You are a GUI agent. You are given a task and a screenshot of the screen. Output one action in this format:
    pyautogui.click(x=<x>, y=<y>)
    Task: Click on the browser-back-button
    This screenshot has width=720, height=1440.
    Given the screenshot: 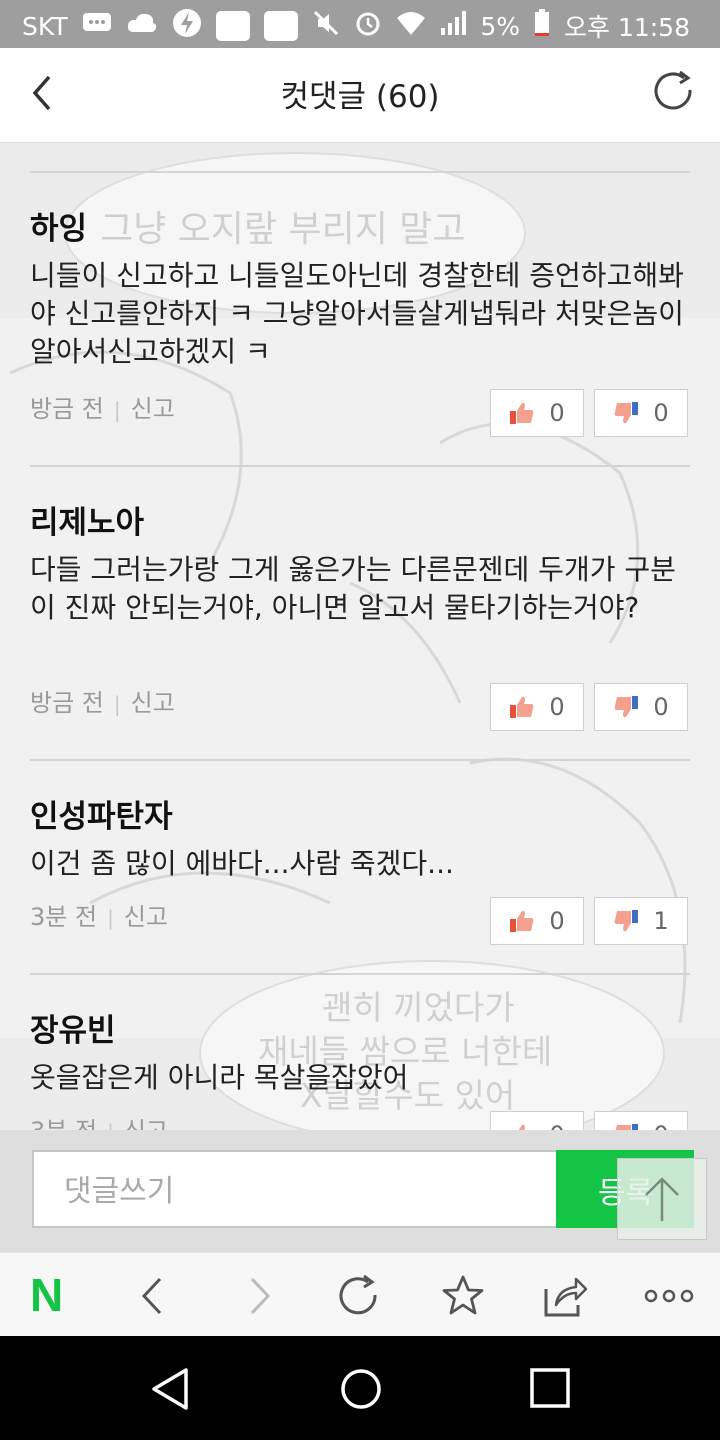 What is the action you would take?
    pyautogui.click(x=153, y=1296)
    